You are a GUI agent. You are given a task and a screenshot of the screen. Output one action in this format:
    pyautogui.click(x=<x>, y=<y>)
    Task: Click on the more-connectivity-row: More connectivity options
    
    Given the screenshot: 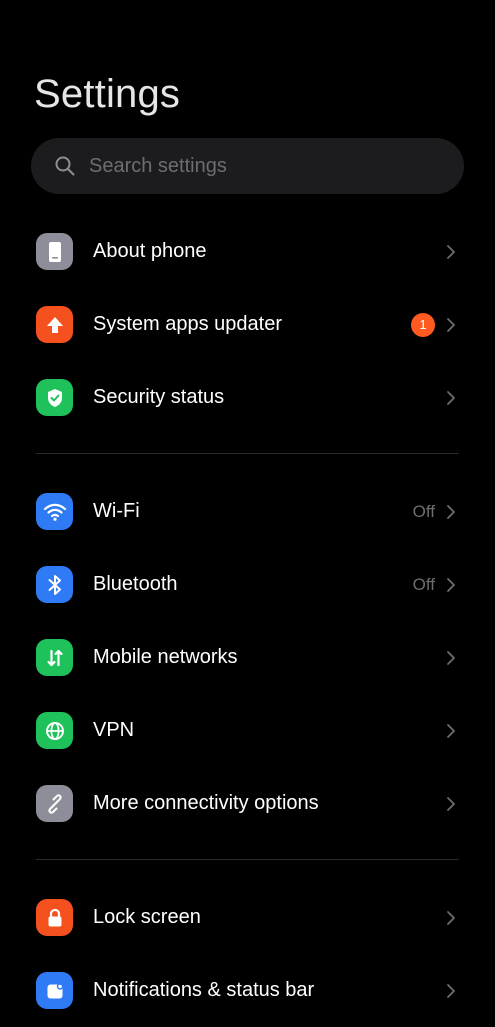 What is the action you would take?
    pyautogui.click(x=247, y=803)
    